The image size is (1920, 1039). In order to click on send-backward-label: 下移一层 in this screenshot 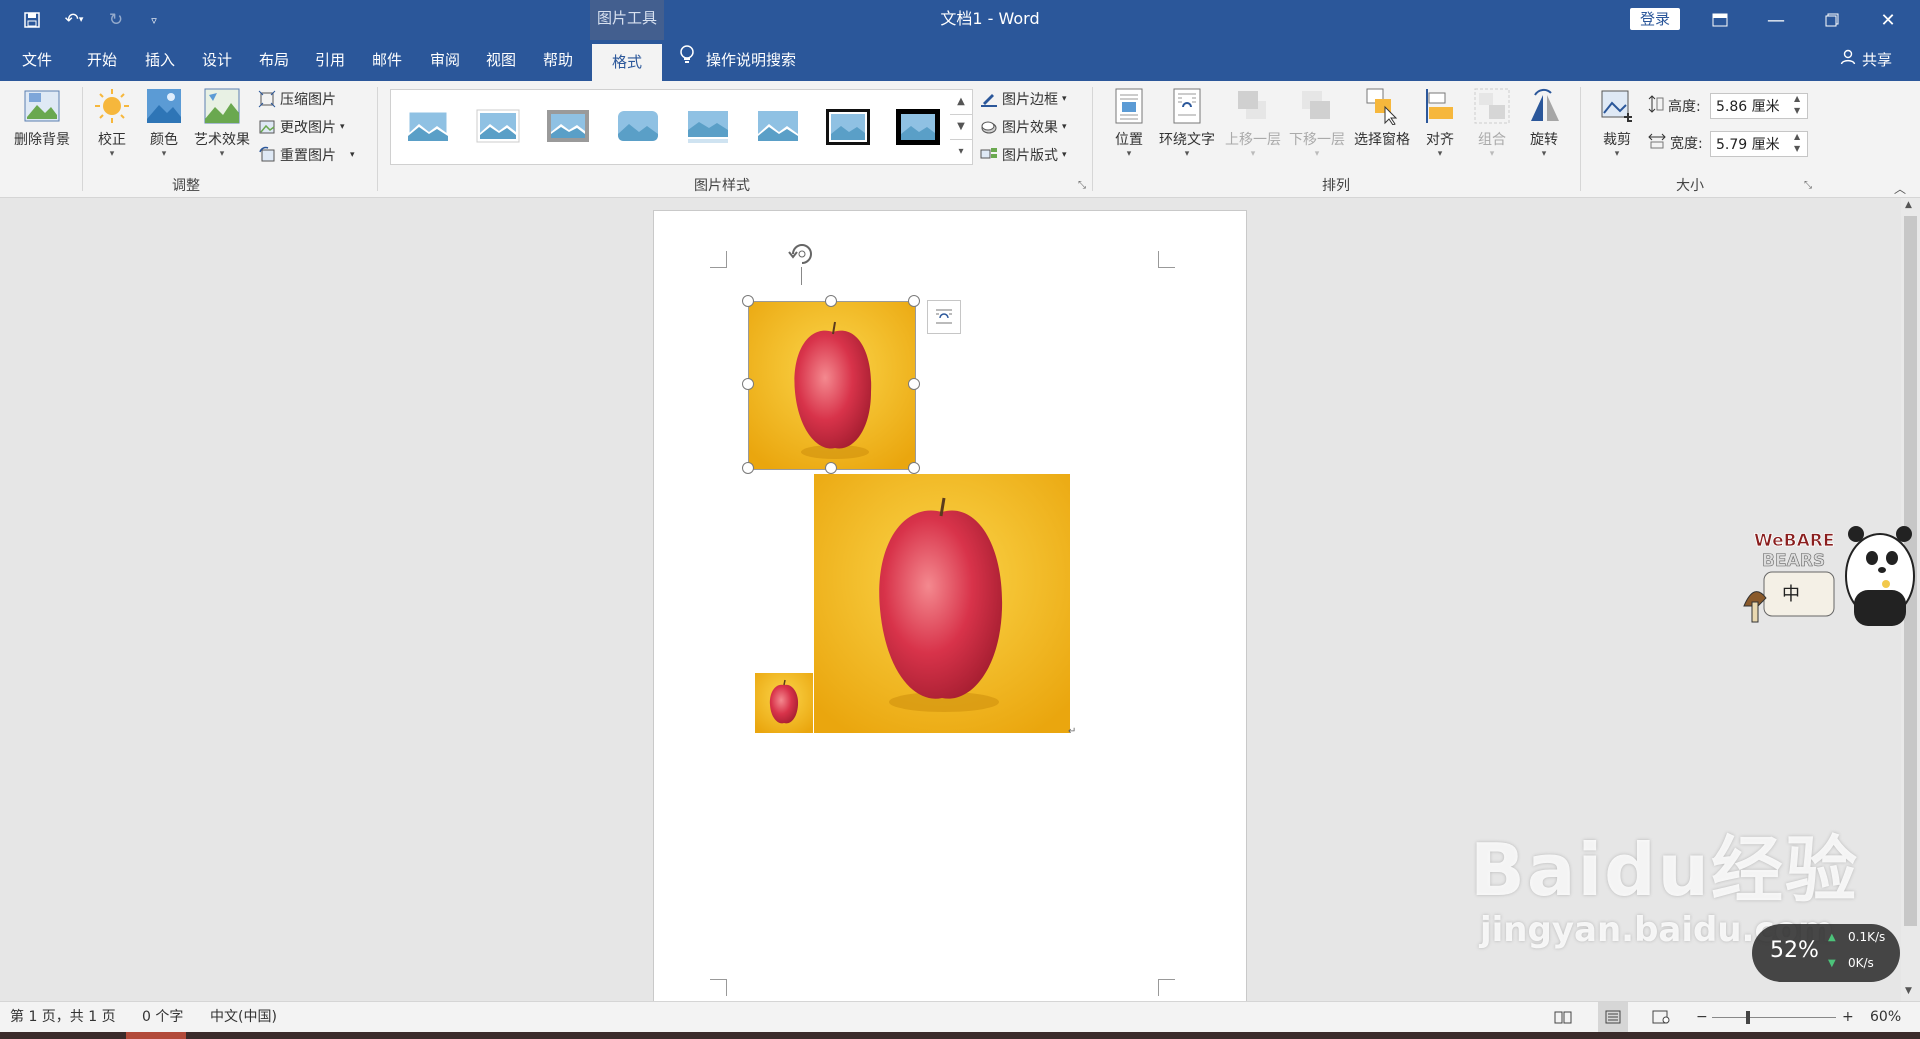, I will do `click(1317, 140)`.